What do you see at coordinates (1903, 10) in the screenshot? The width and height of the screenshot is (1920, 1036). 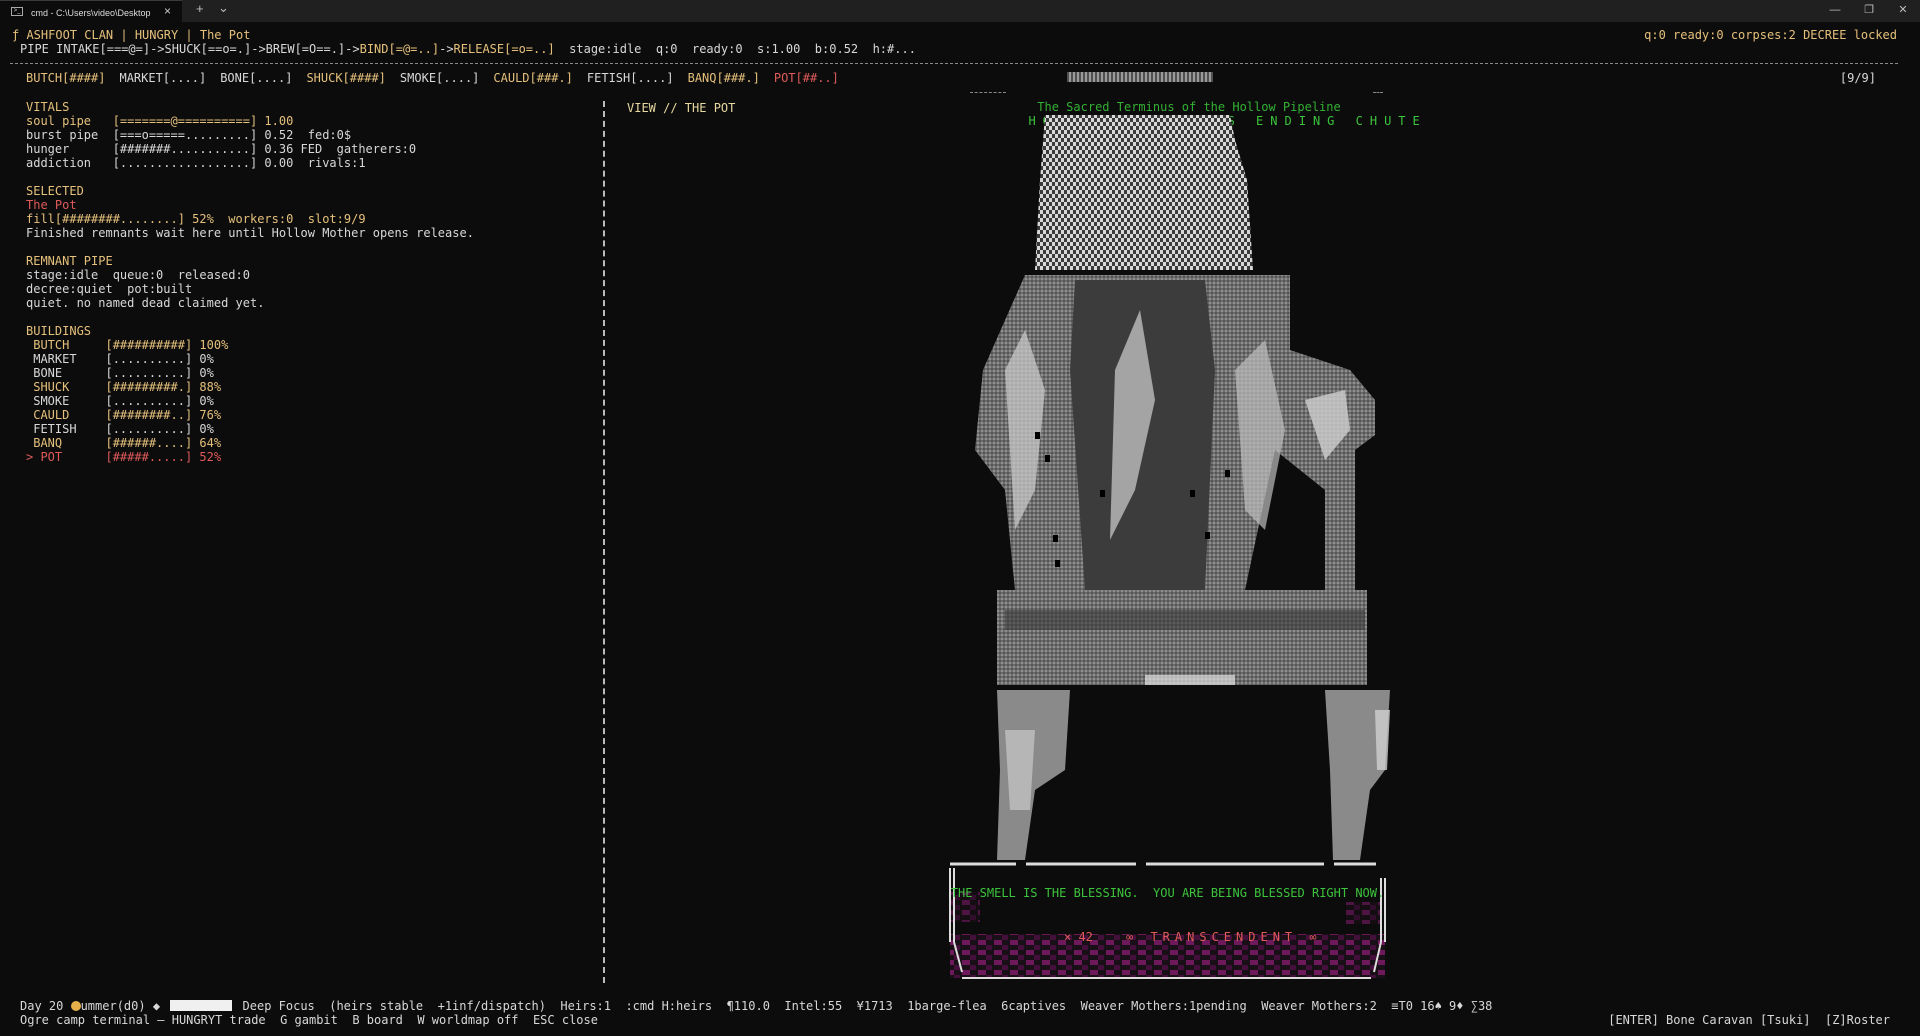 I see `close-window-button: ✕` at bounding box center [1903, 10].